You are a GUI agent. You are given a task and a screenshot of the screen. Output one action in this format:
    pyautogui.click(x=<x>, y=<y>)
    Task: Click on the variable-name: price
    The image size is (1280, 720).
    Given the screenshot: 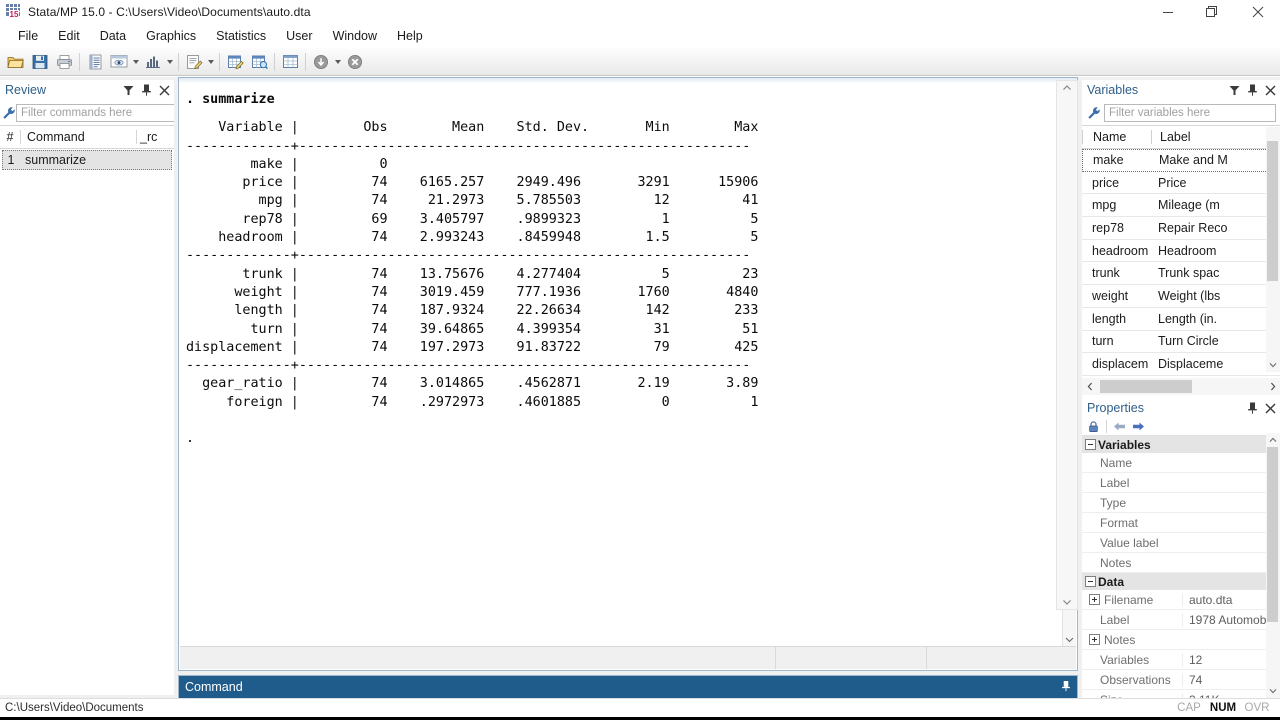 What is the action you would take?
    pyautogui.click(x=1106, y=182)
    